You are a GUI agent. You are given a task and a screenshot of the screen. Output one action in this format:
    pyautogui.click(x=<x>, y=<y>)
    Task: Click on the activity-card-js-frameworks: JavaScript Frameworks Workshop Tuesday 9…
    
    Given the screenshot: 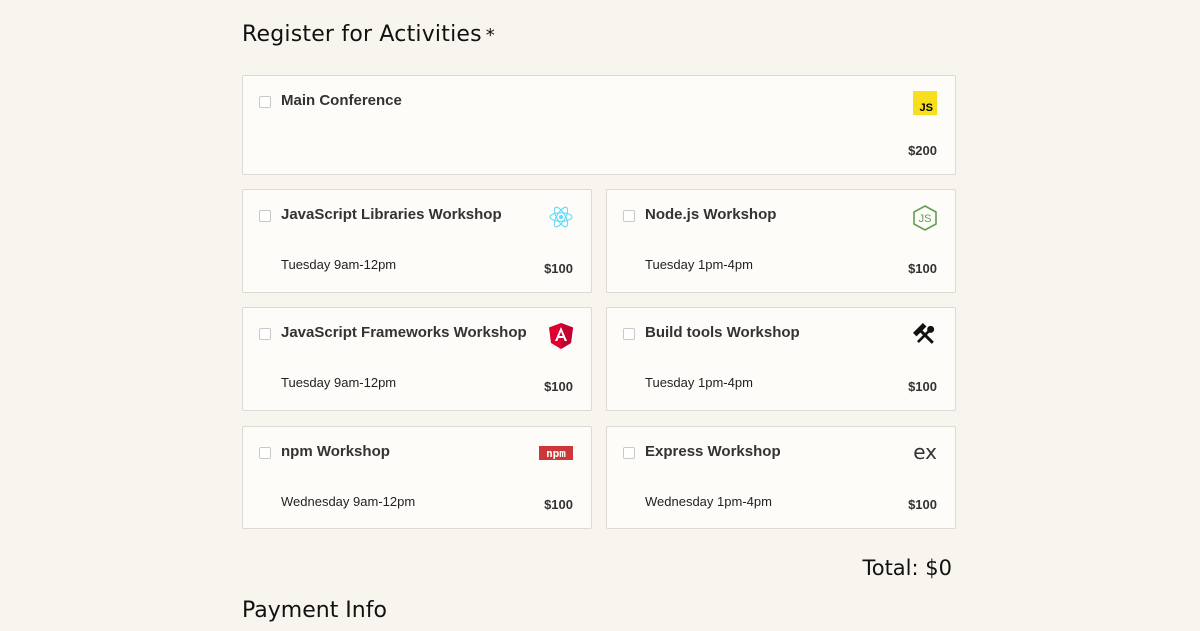 What is the action you would take?
    pyautogui.click(x=417, y=359)
    